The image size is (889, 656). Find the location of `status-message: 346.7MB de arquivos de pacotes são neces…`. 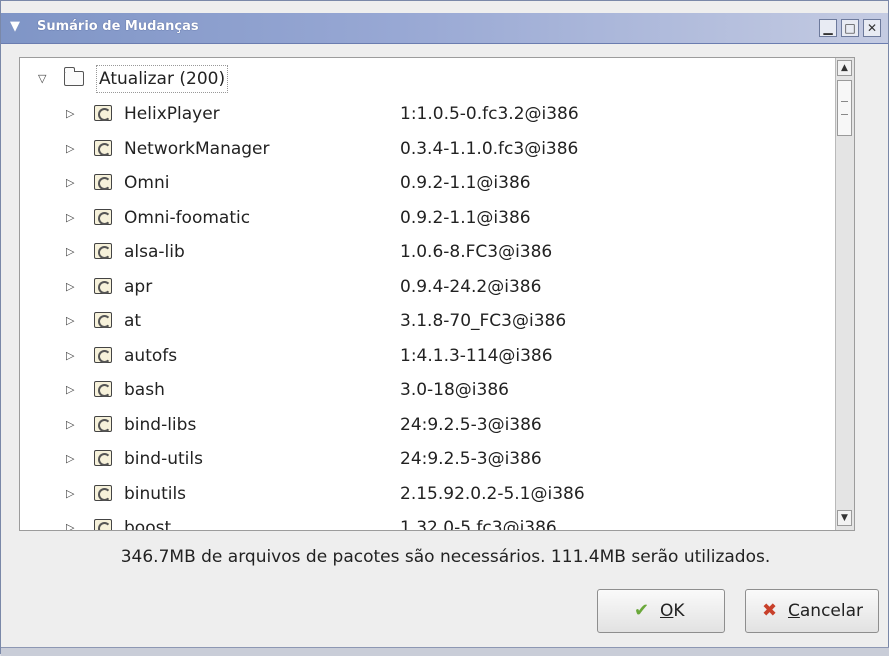

status-message: 346.7MB de arquivos de pacotes são neces… is located at coordinates (445, 557).